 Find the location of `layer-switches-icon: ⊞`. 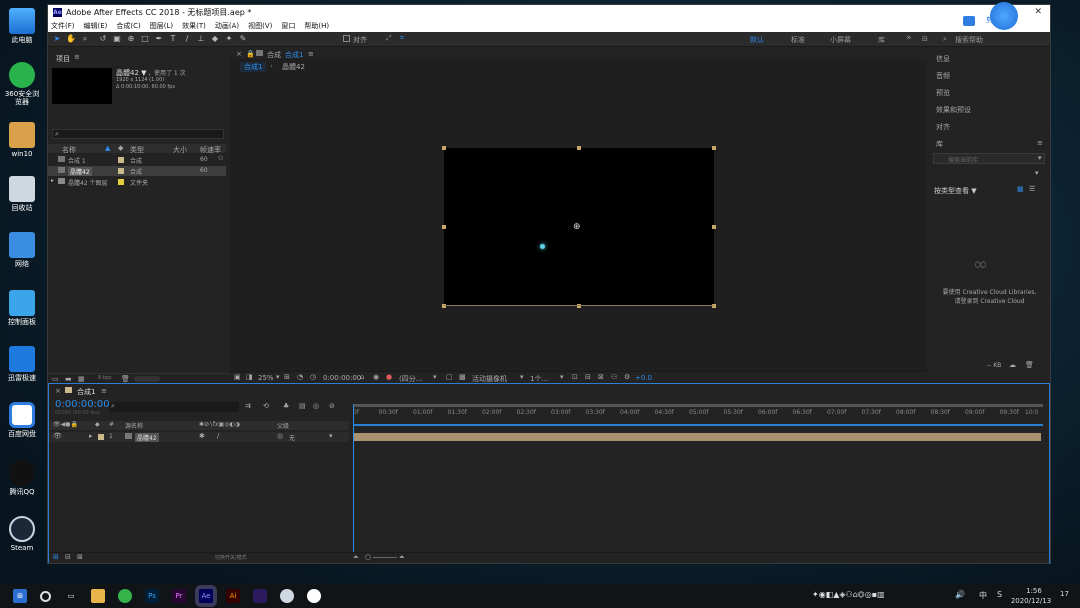

layer-switches-icon: ⊞ is located at coordinates (56, 557).